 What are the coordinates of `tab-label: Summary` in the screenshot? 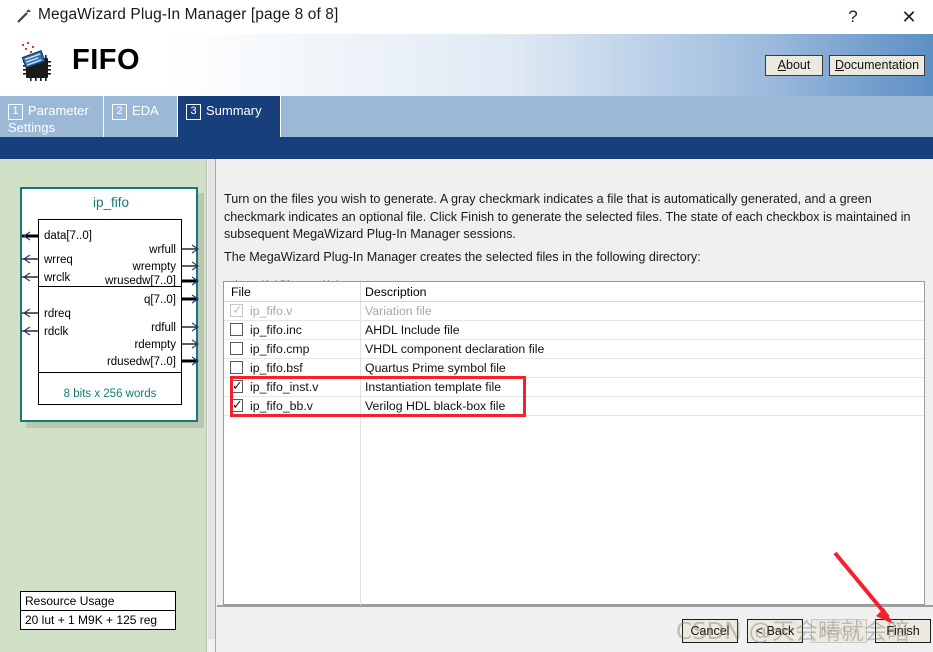 It's located at (234, 110).